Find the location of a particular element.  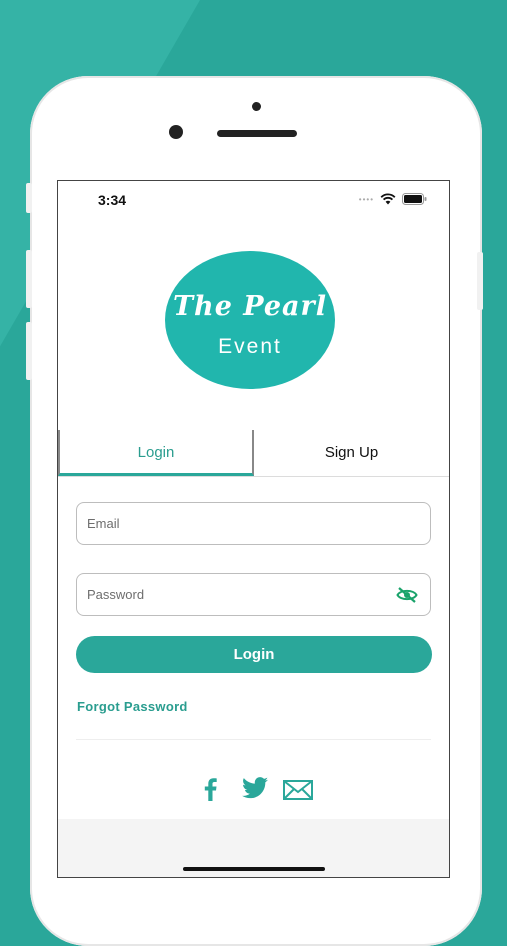

eye-off-icon is located at coordinates (407, 595).